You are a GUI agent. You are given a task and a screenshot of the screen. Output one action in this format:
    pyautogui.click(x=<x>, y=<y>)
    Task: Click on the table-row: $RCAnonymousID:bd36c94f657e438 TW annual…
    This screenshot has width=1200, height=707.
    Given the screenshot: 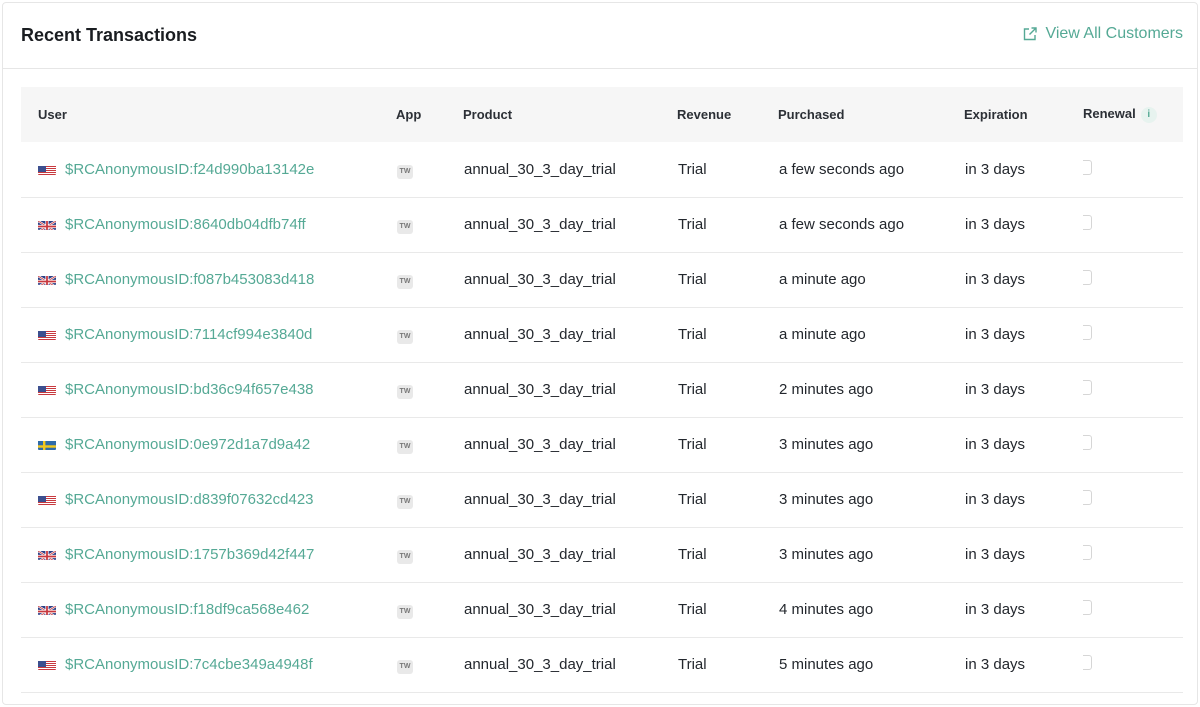 What is the action you would take?
    pyautogui.click(x=602, y=389)
    